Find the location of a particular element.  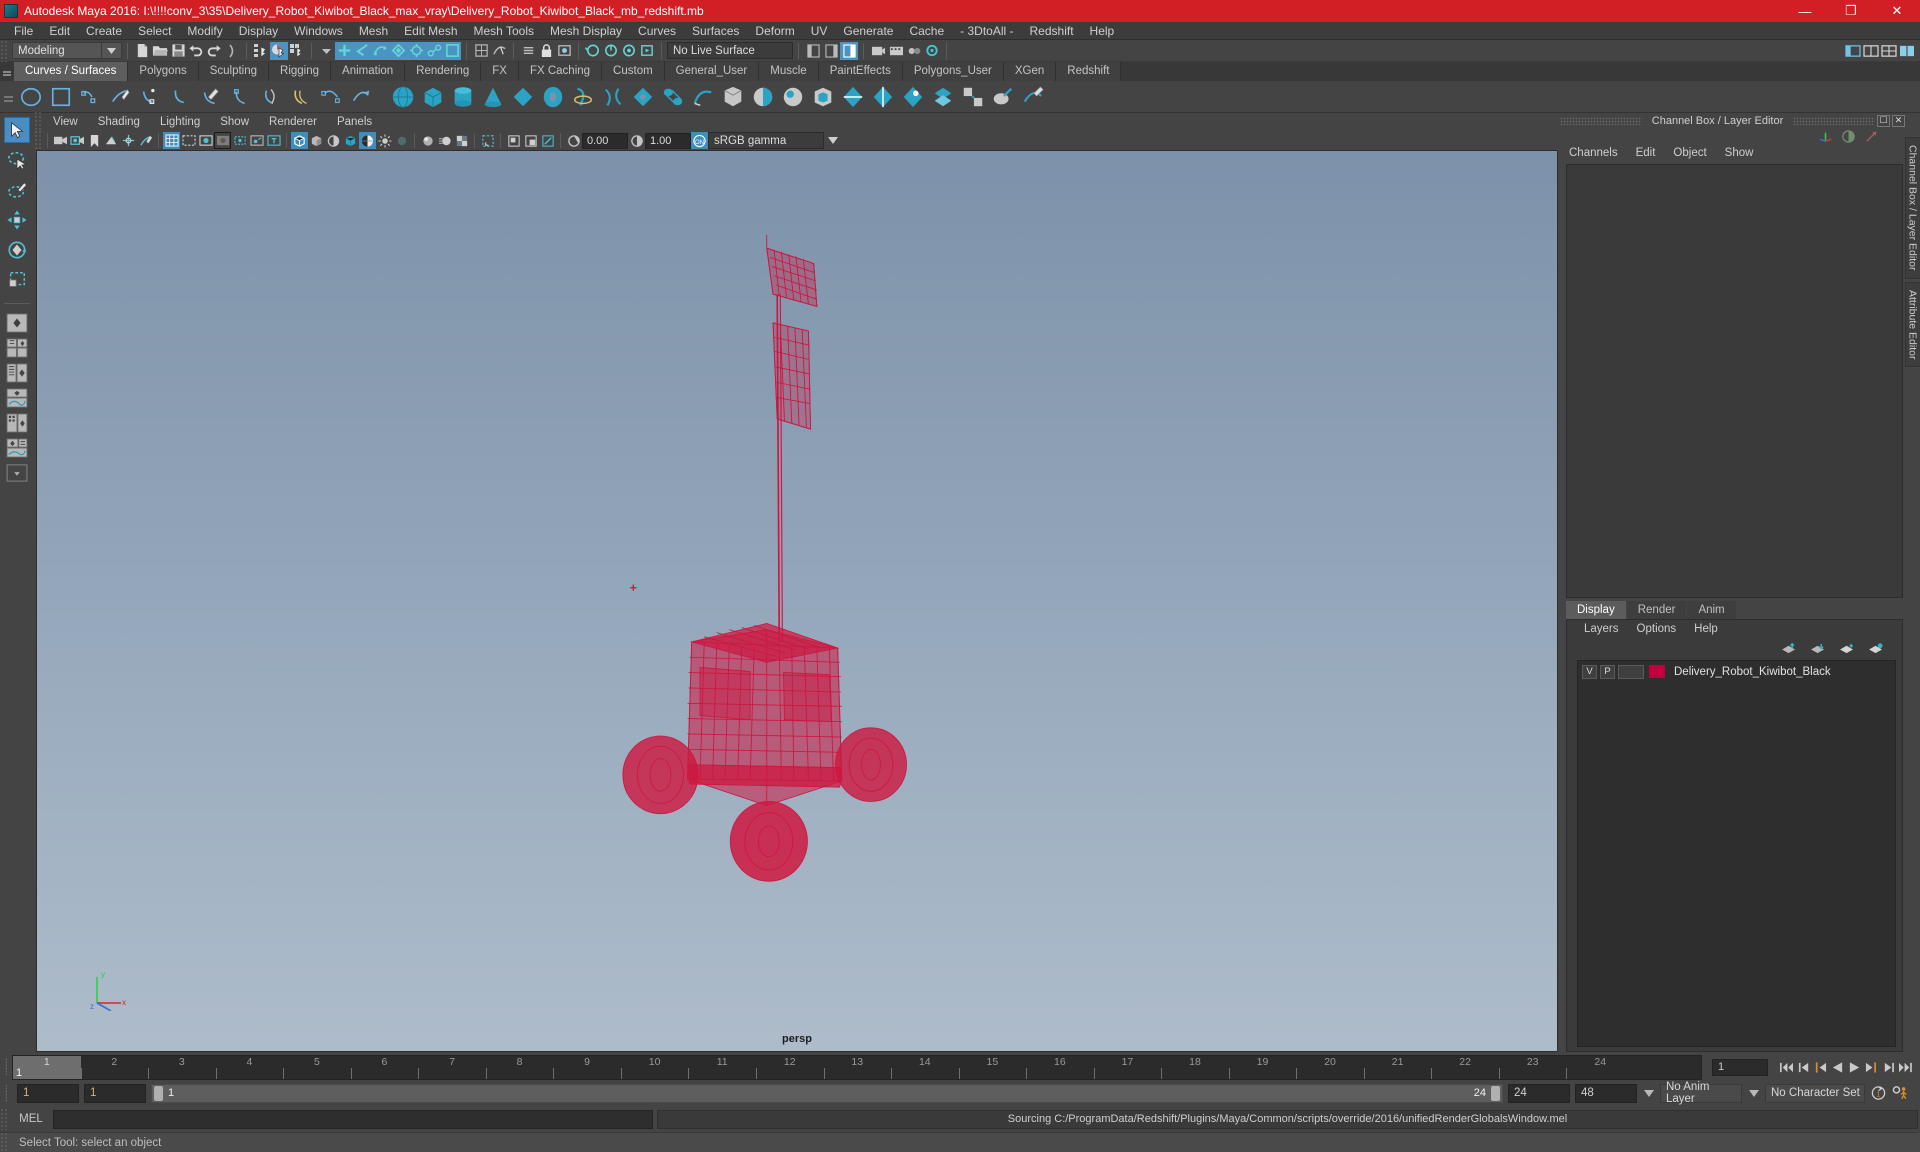

layout-more-chevron-icon is located at coordinates (17, 473).